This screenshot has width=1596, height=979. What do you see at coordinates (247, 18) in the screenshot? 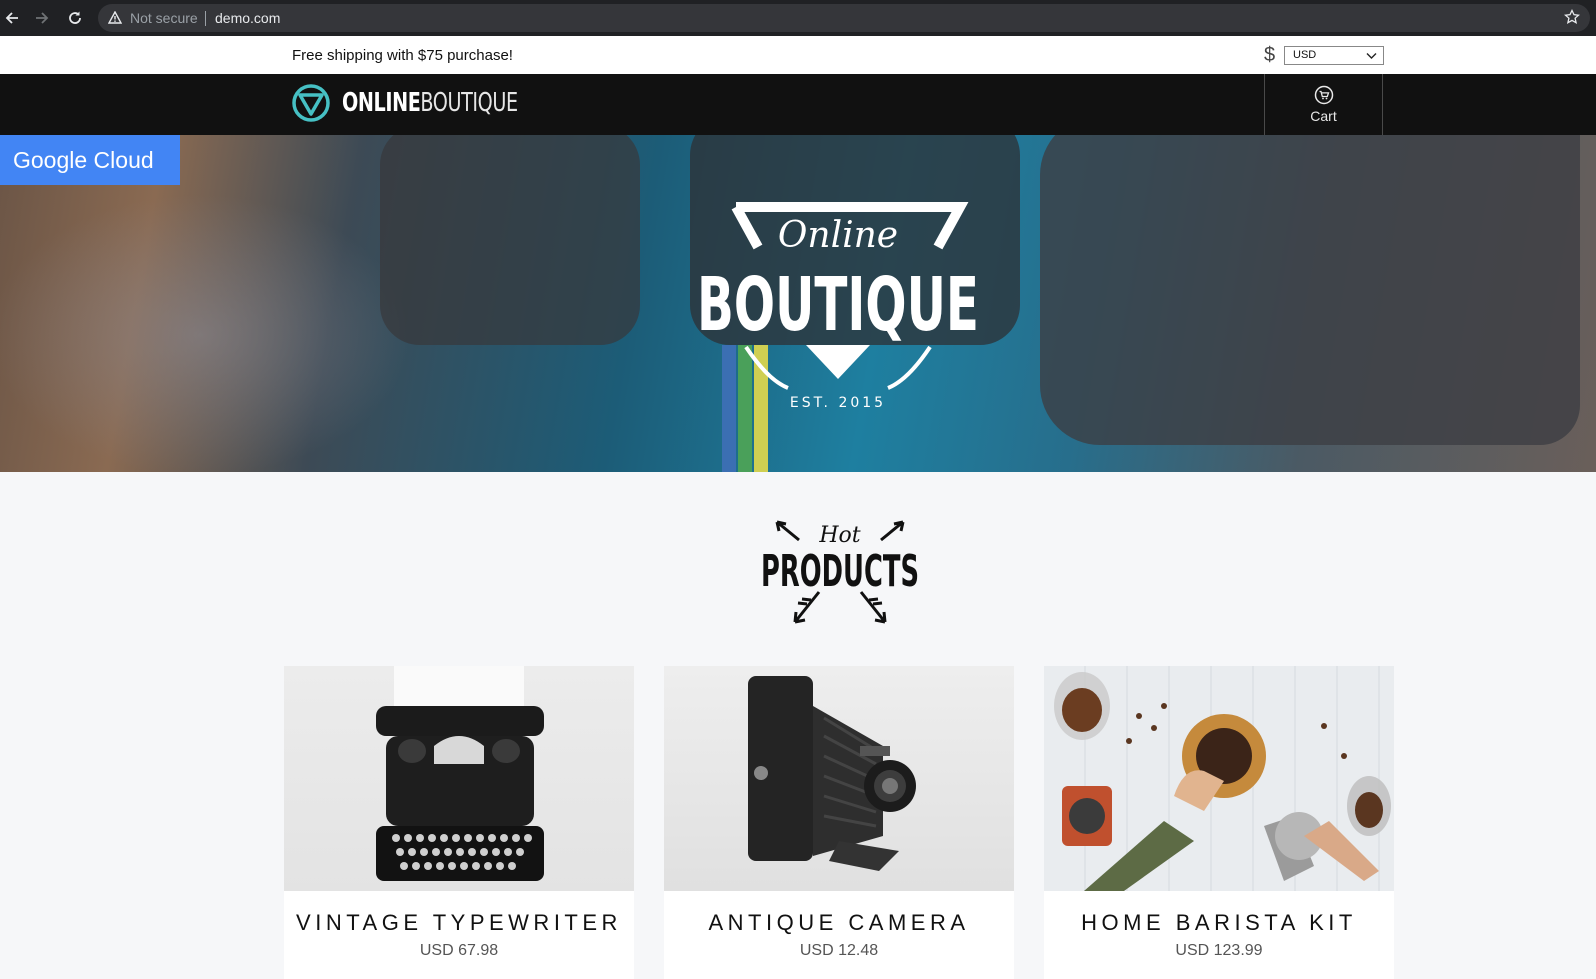
I see `url-text: demo.com` at bounding box center [247, 18].